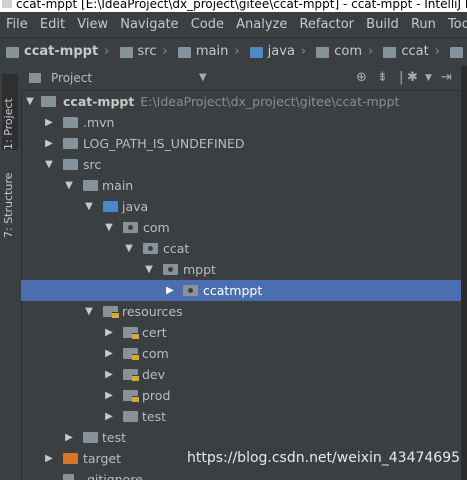  I want to click on tree-node-com-resources: ▶ com, so click(241, 353).